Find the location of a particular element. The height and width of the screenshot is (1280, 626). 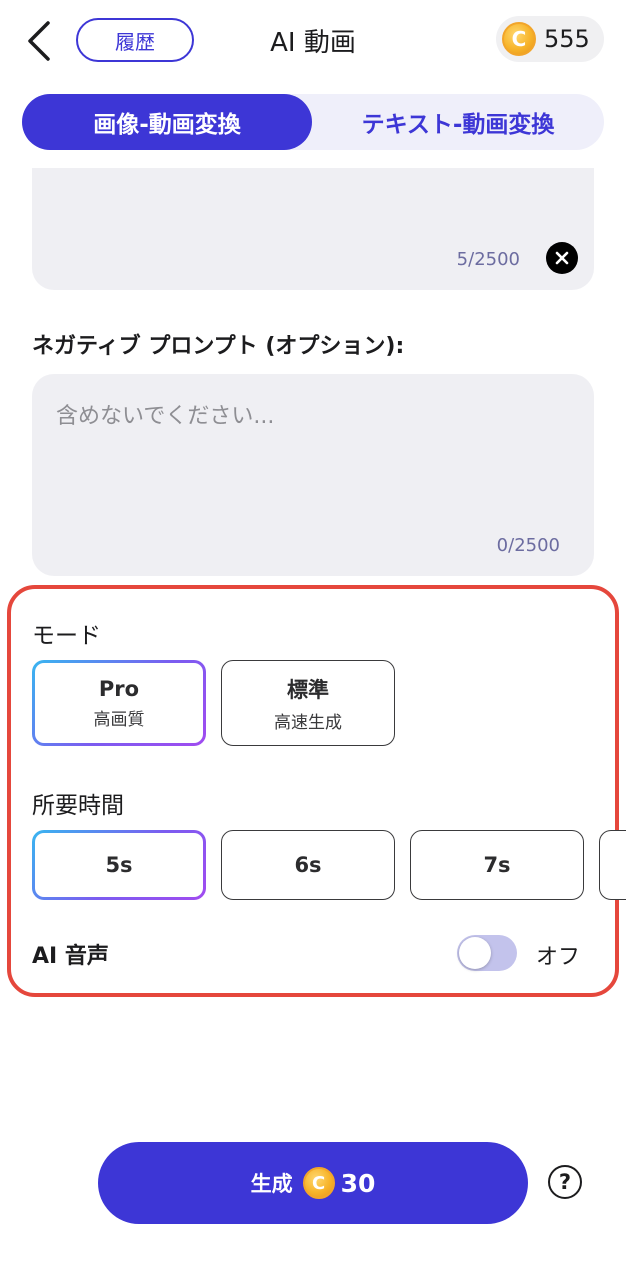

generate-button: 生成 C 30 is located at coordinates (313, 1183).